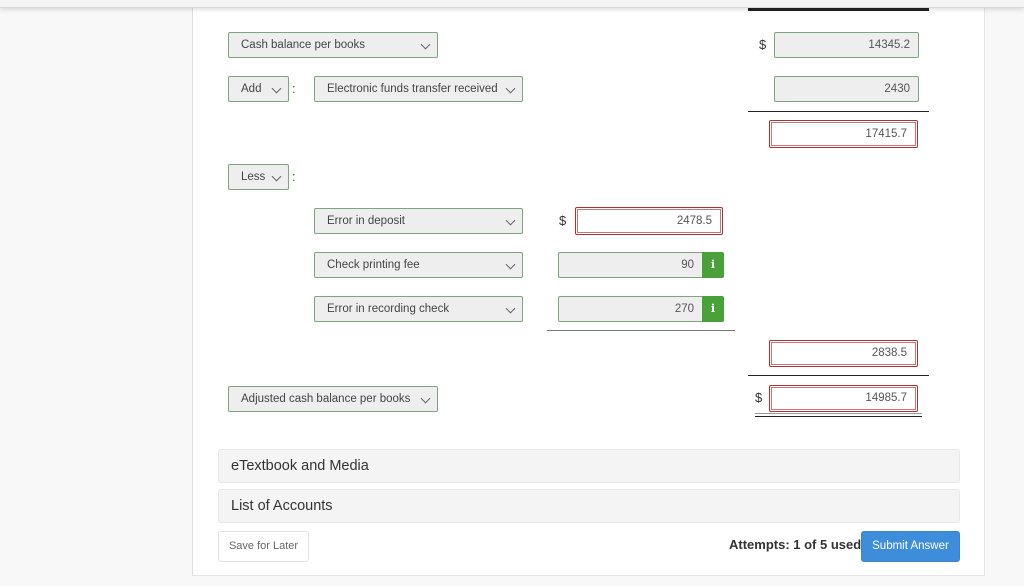 The width and height of the screenshot is (1024, 586). I want to click on less-colon: :, so click(294, 176).